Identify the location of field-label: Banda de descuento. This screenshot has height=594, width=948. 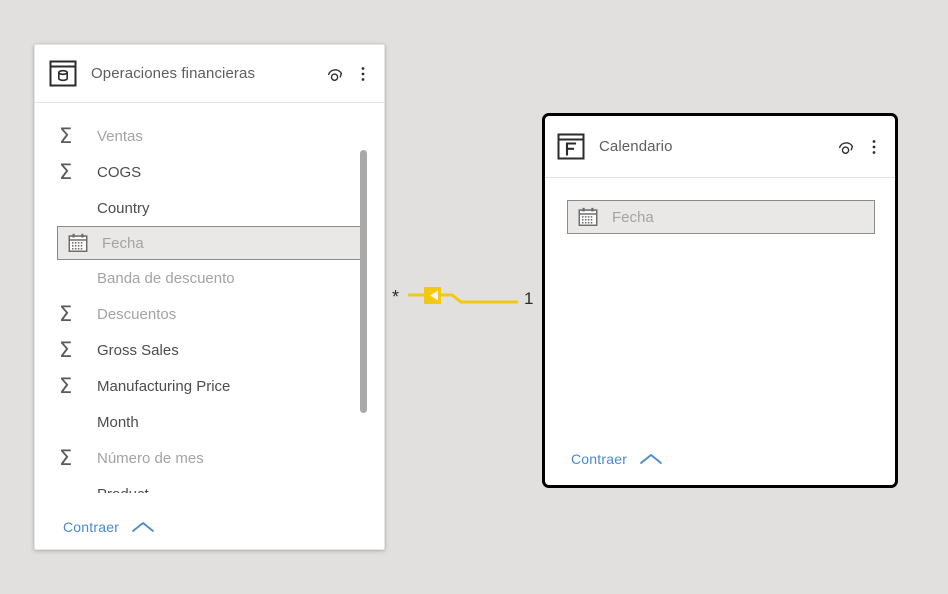
(166, 278).